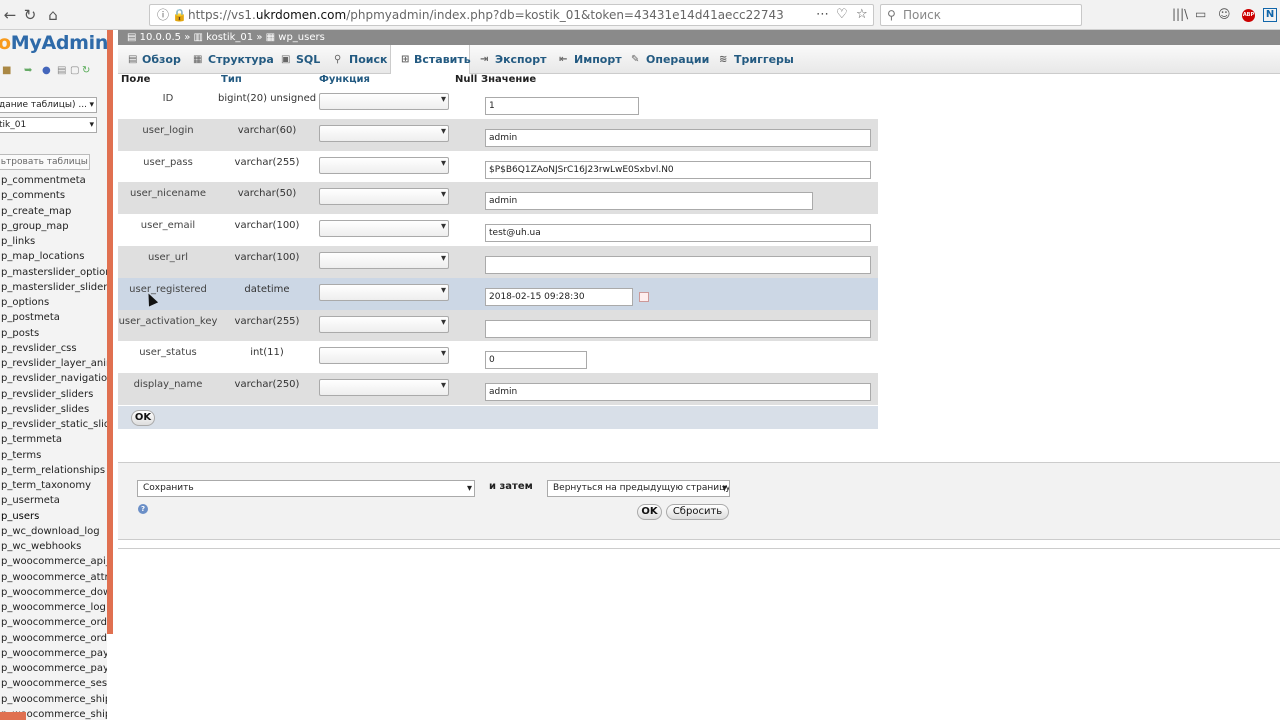 The width and height of the screenshot is (1280, 720). What do you see at coordinates (54, 317) in the screenshot?
I see `sidebar-table-item: p_postmeta` at bounding box center [54, 317].